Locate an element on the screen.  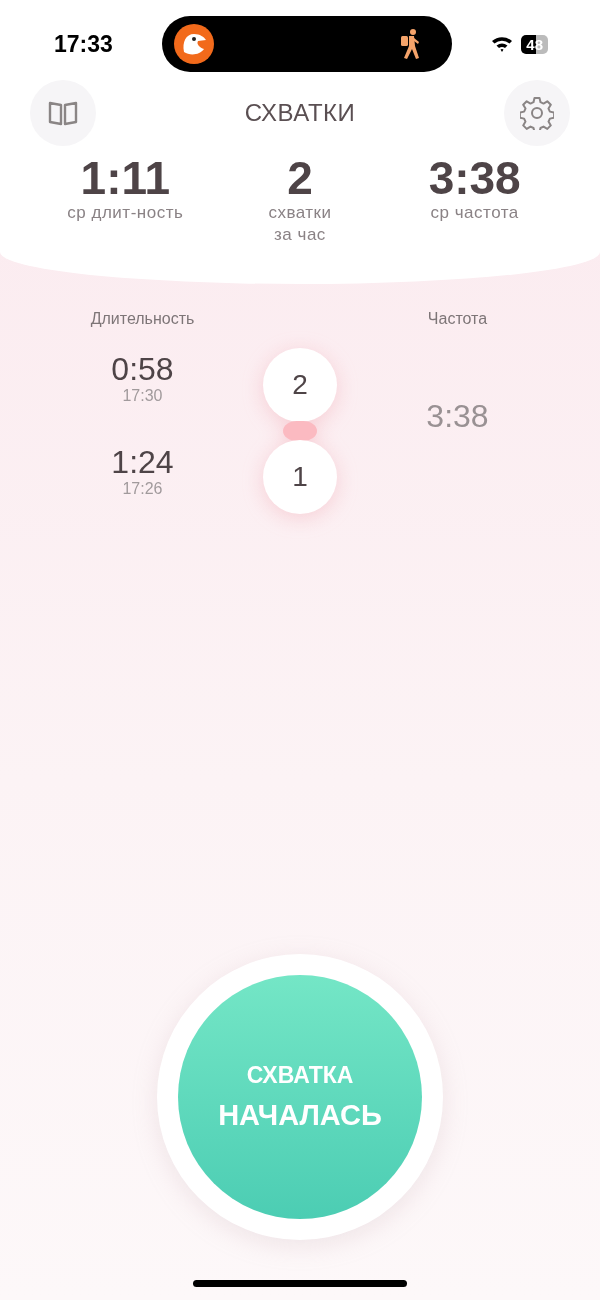
status-time: 17:33 is located at coordinates (83, 44).